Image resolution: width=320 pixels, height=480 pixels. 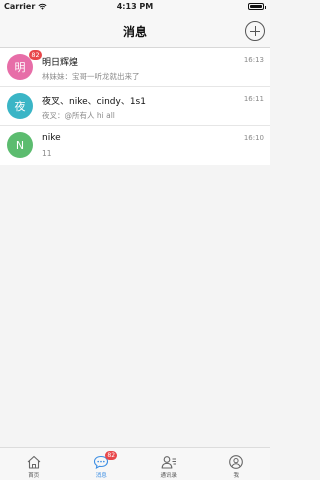 I want to click on add-button, so click(x=255, y=31).